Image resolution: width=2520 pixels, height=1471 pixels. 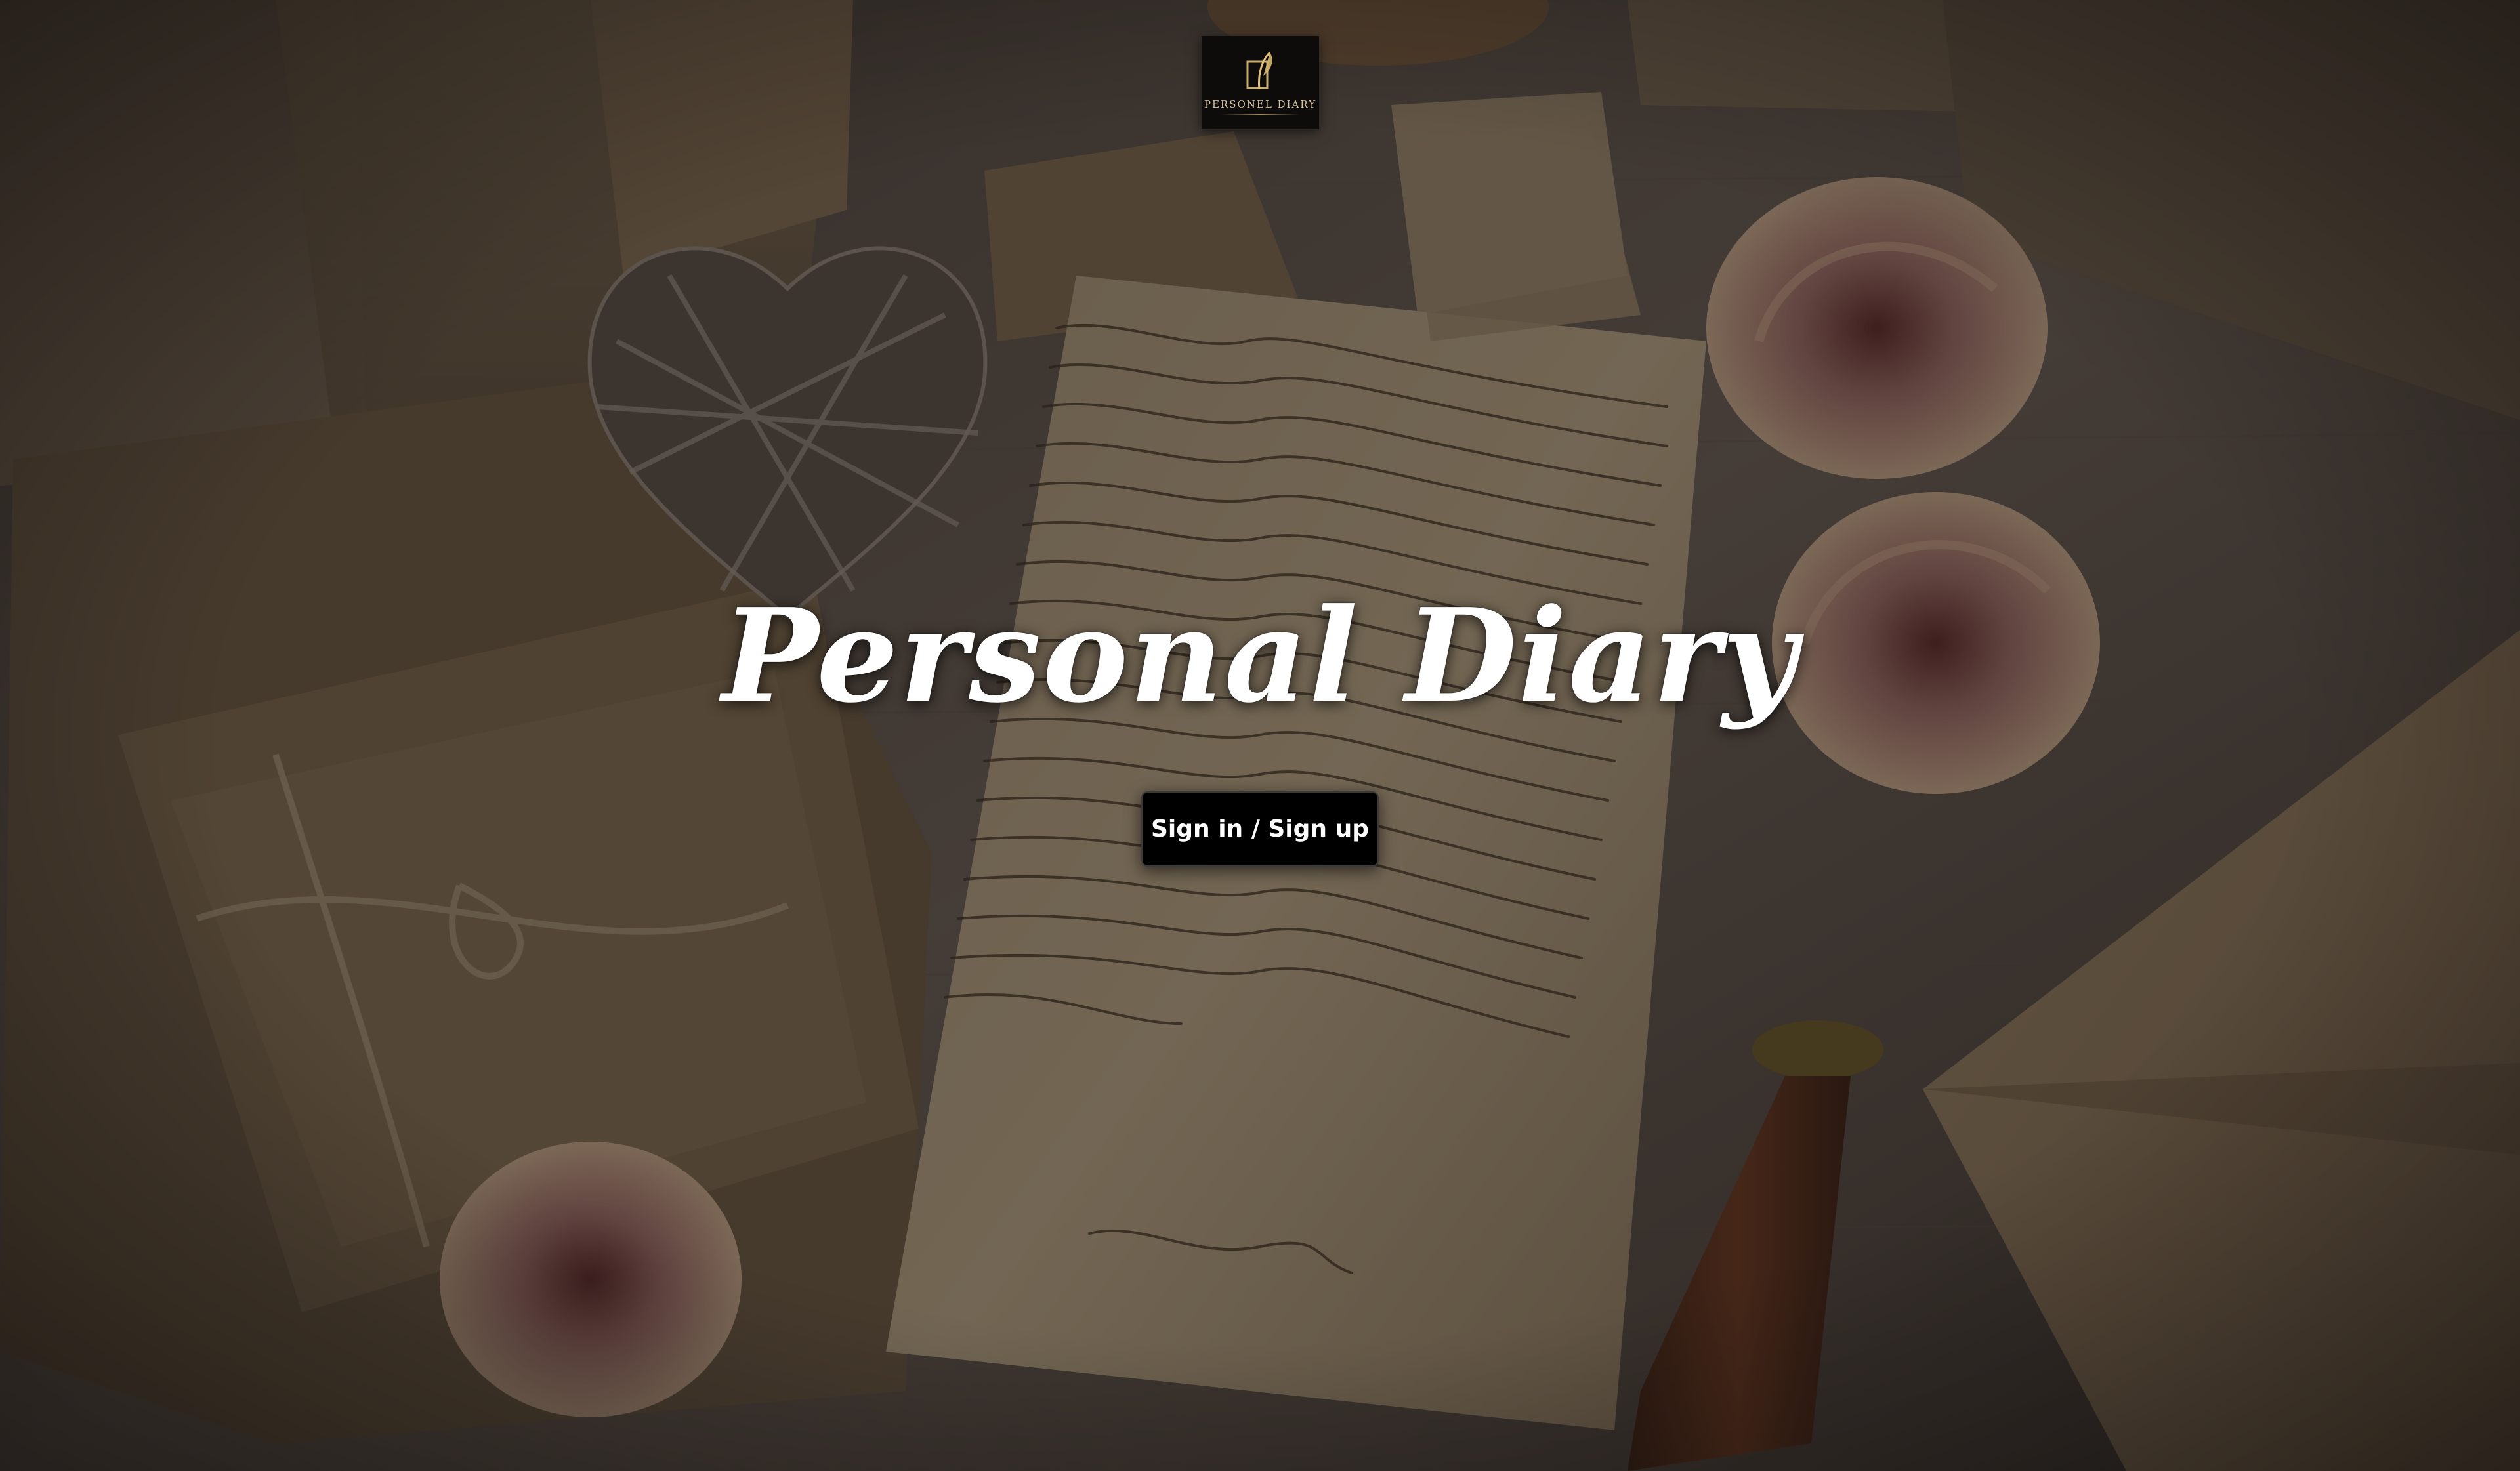 I want to click on quill-book-icon, so click(x=1259, y=70).